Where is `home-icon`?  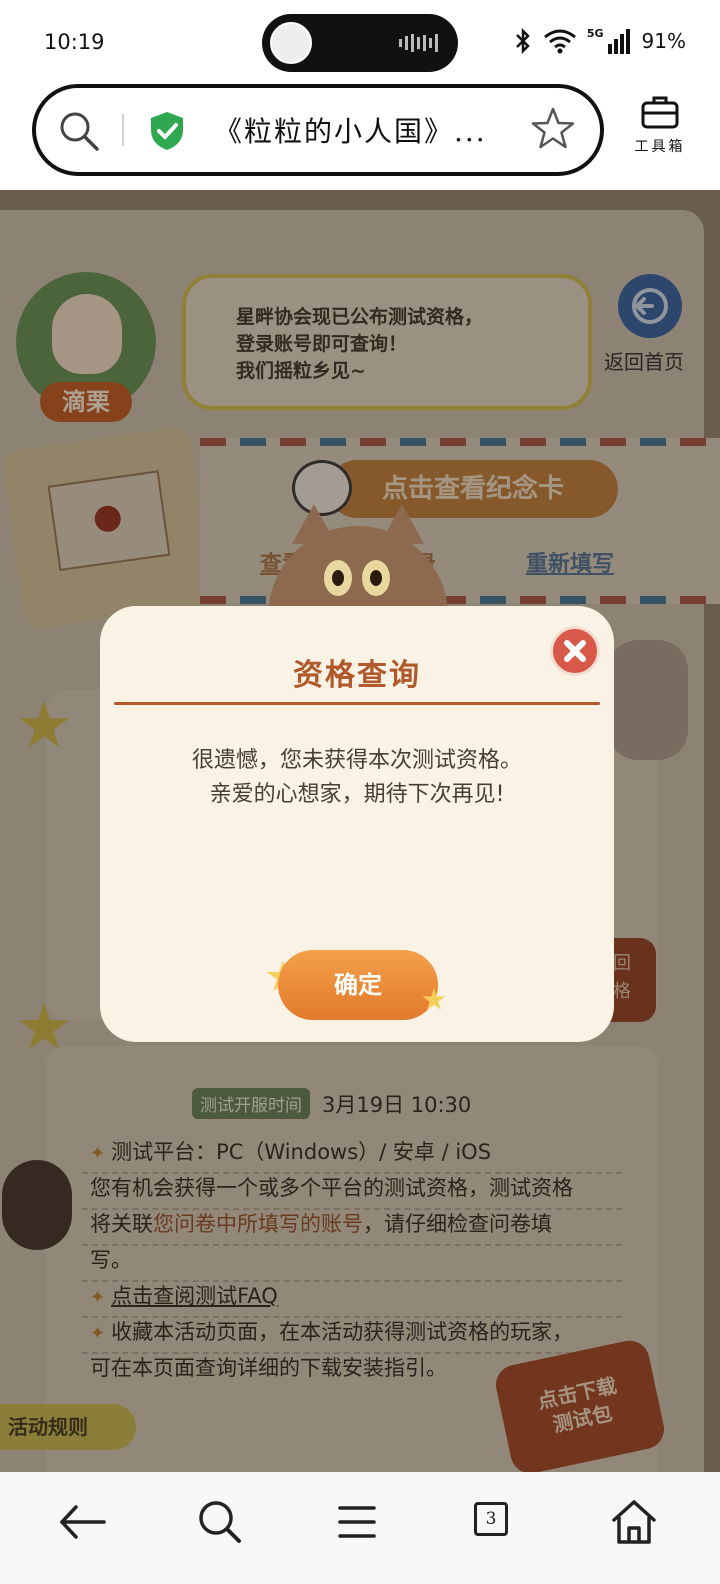
home-icon is located at coordinates (634, 1522).